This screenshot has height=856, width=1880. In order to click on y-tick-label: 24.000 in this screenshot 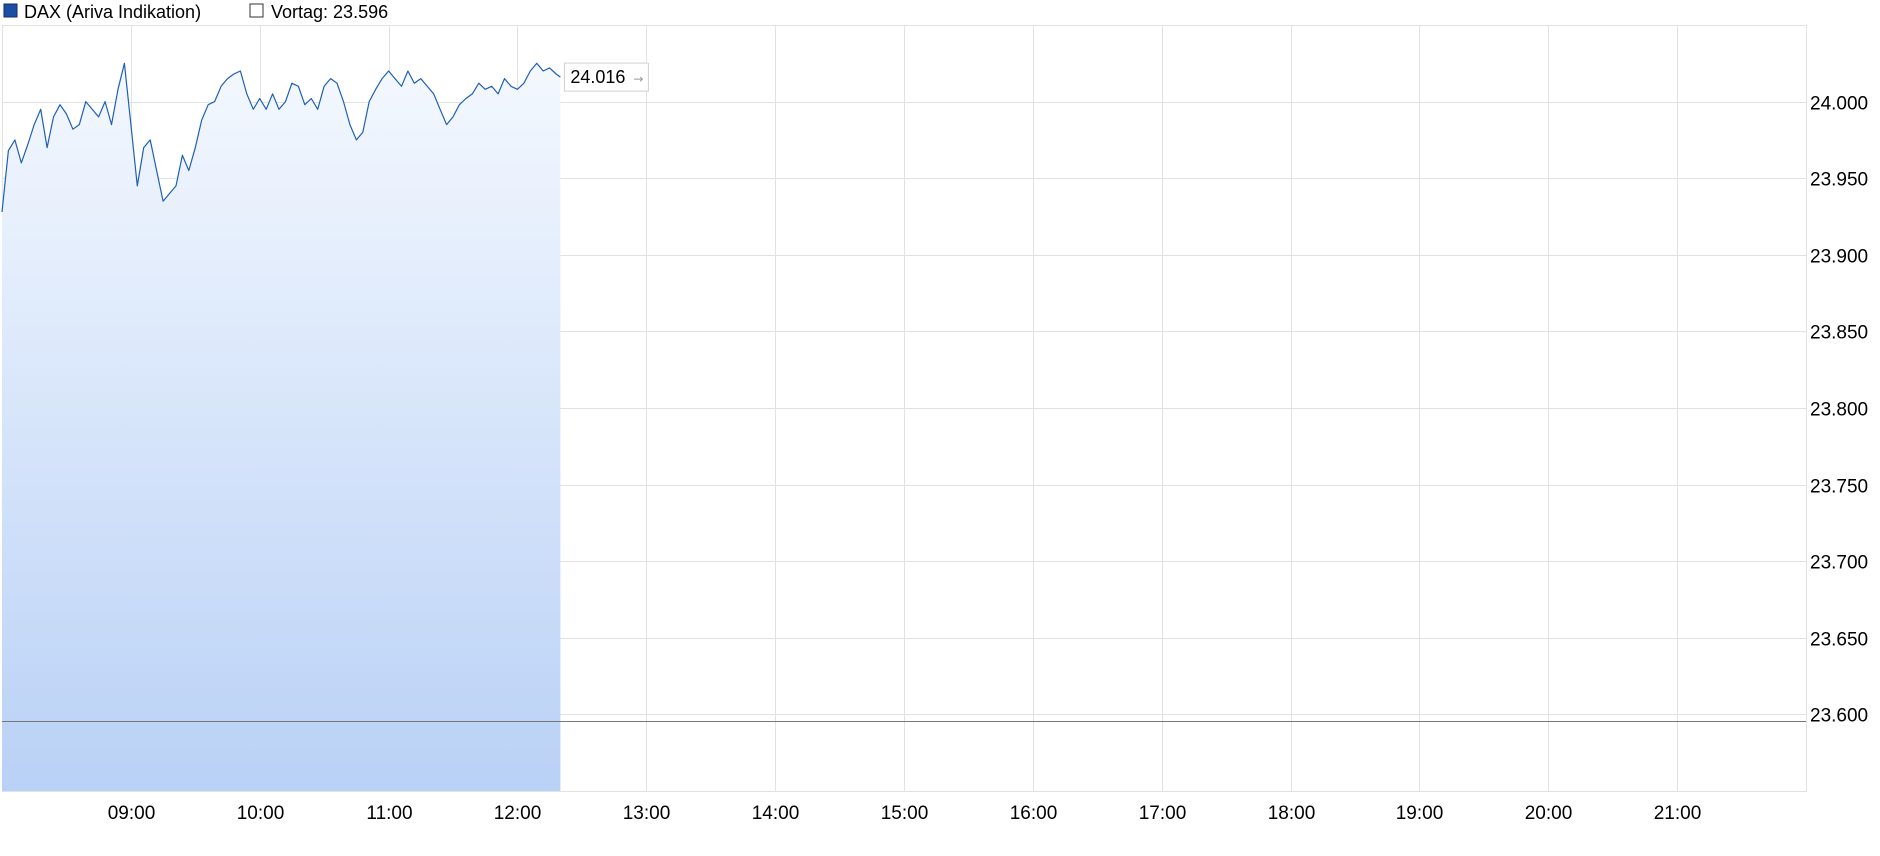, I will do `click(1839, 104)`.